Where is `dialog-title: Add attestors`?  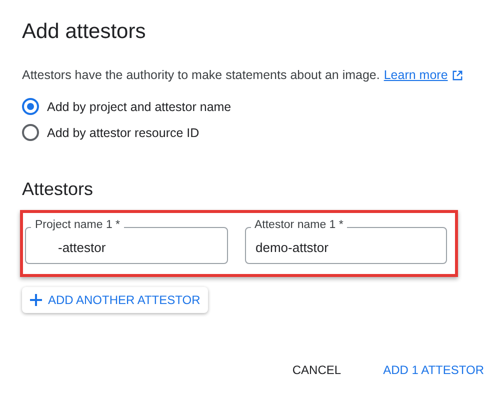
dialog-title: Add attestors is located at coordinates (84, 32).